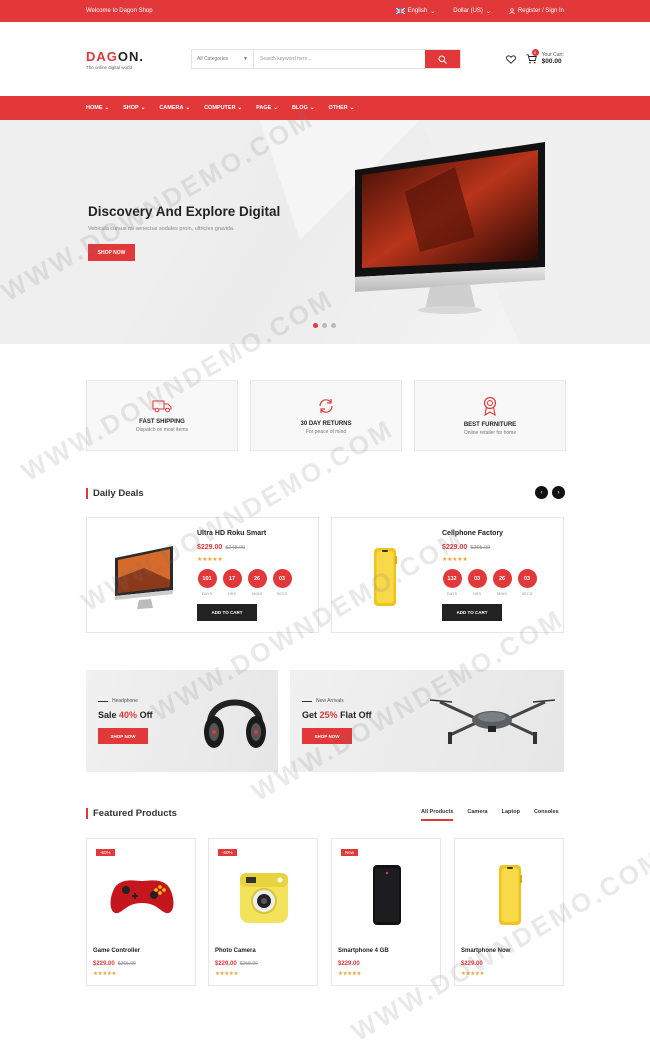 Image resolution: width=650 pixels, height=1055 pixels. Describe the element at coordinates (326, 423) in the screenshot. I see `feature-title: 30 DAY RETURNS` at that location.